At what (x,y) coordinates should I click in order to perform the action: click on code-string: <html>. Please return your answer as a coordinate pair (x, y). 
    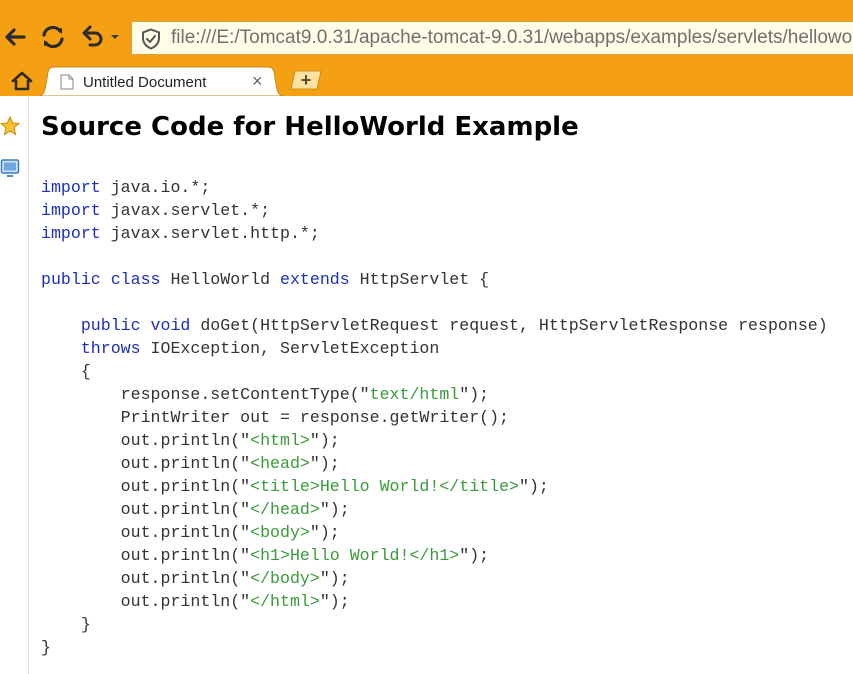
    Looking at the image, I should click on (280, 440).